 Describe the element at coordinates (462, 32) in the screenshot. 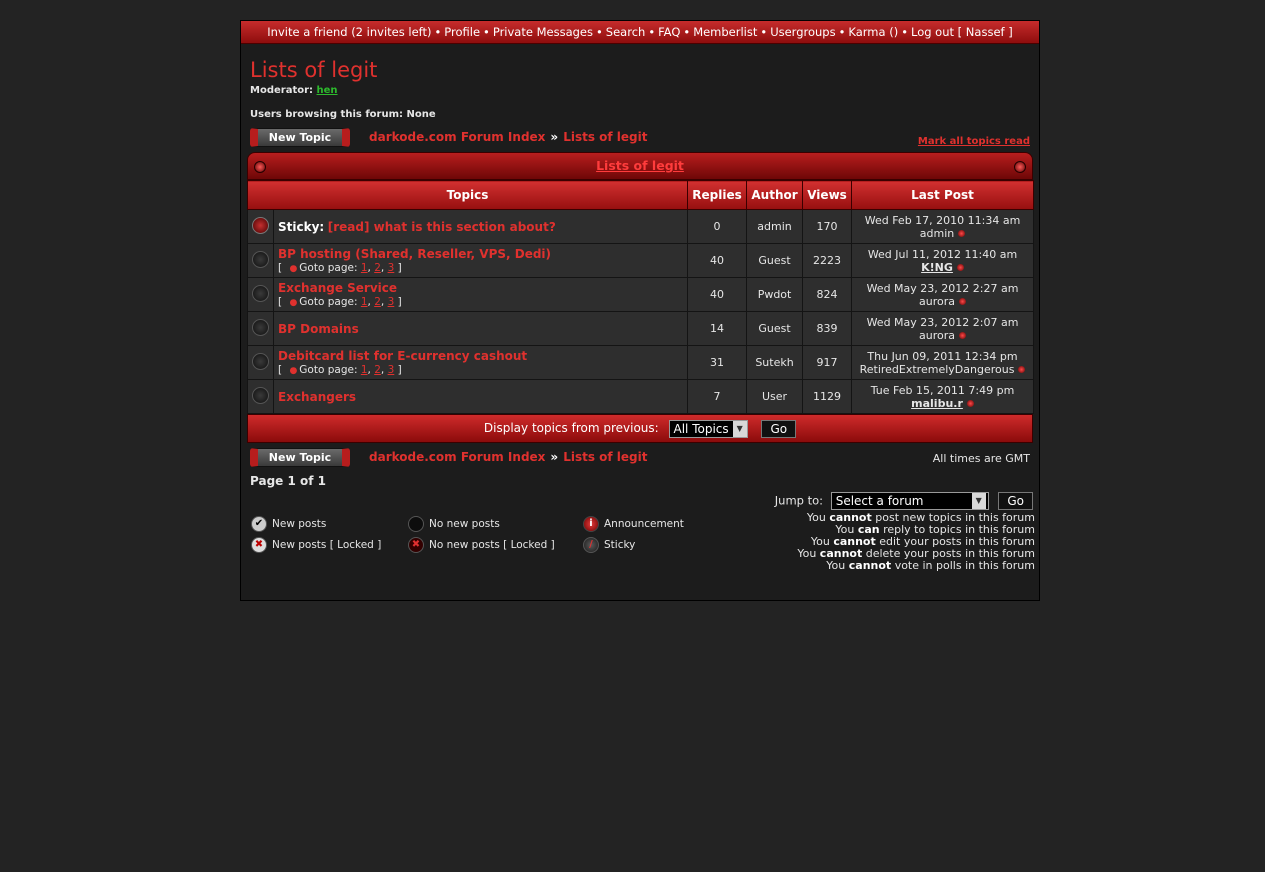

I see `nav-profile: Profile` at that location.